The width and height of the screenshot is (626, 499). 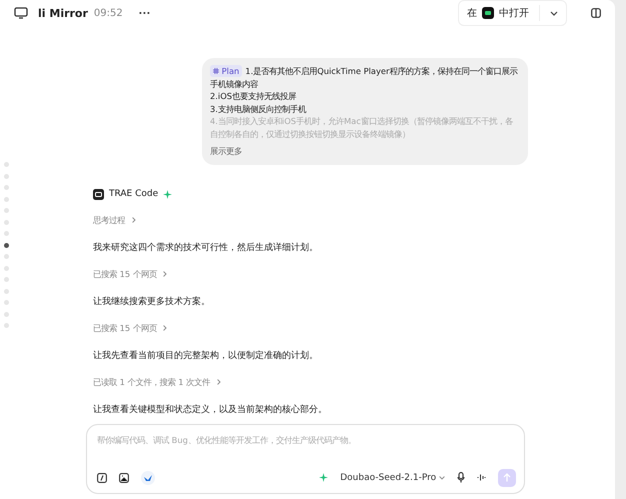 I want to click on agent-message: 让我查看关键模型和状态定义，以及当前架构的核心部分。, so click(x=210, y=410).